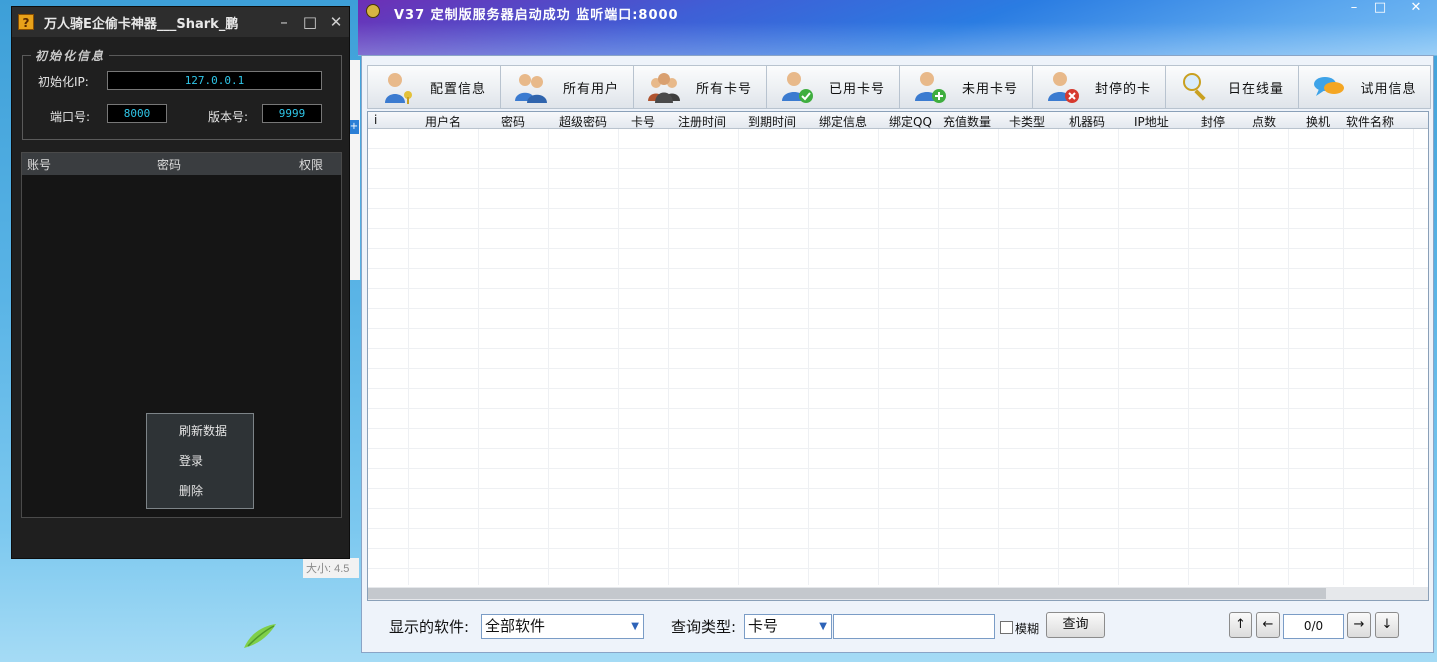 This screenshot has width=1437, height=662. What do you see at coordinates (26, 22) in the screenshot?
I see `app-icon: ?` at bounding box center [26, 22].